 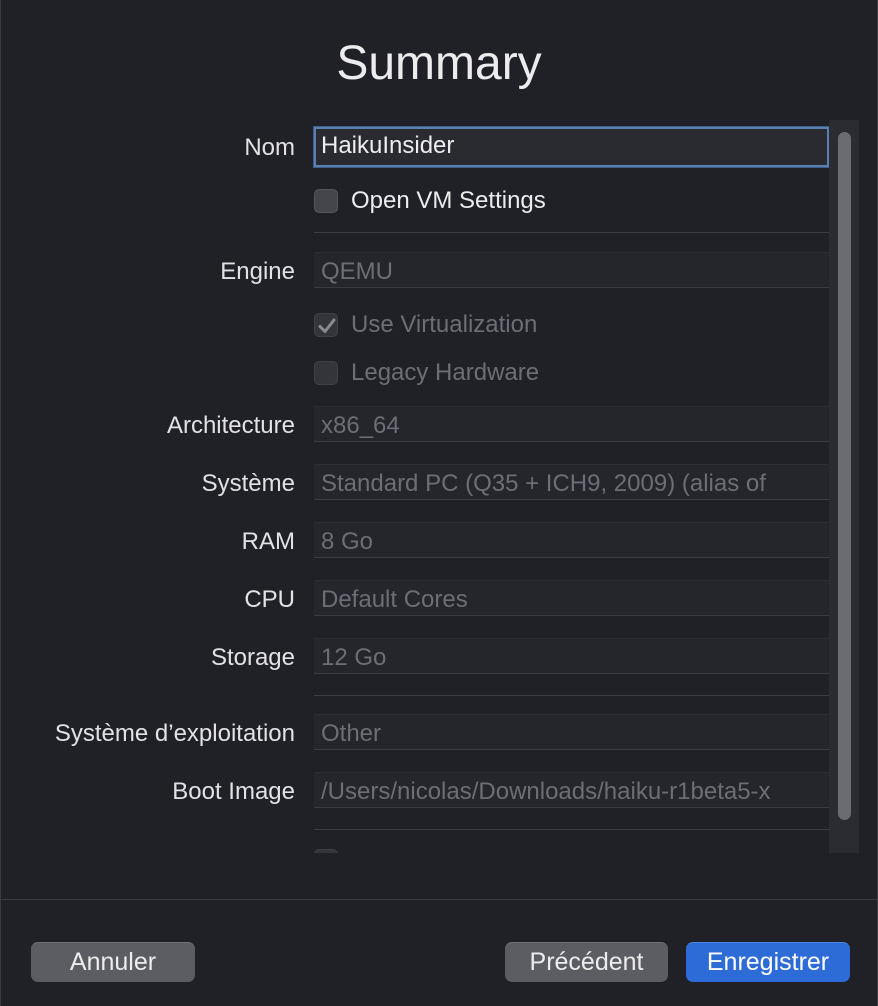 What do you see at coordinates (586, 962) in the screenshot?
I see `previous-button: Précédent` at bounding box center [586, 962].